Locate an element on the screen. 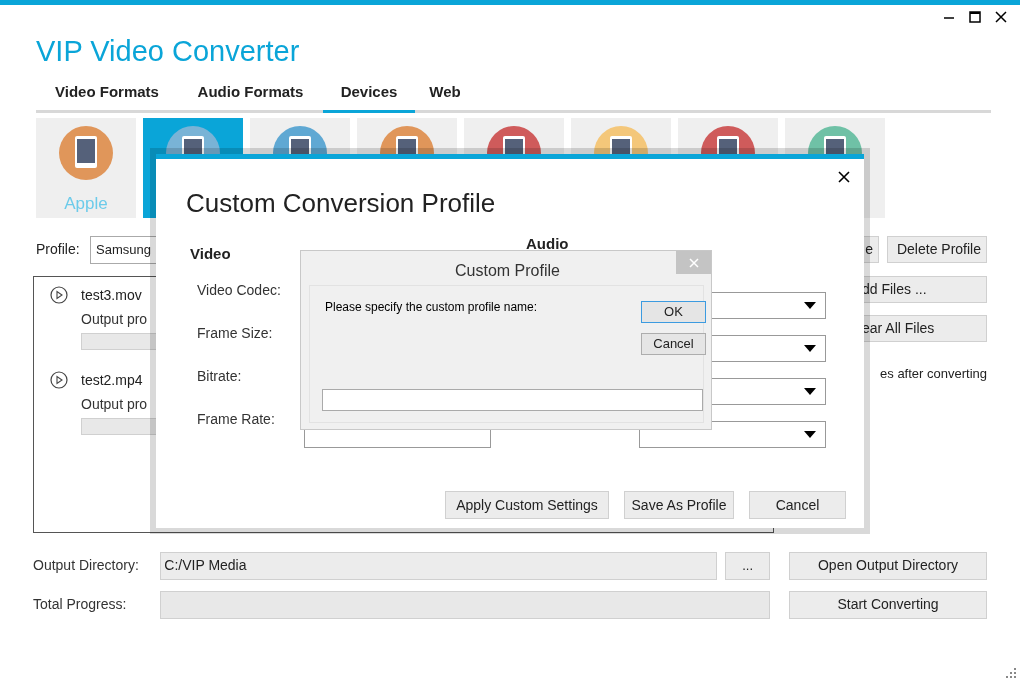  dialog-title: Custom Profile is located at coordinates (507, 271).